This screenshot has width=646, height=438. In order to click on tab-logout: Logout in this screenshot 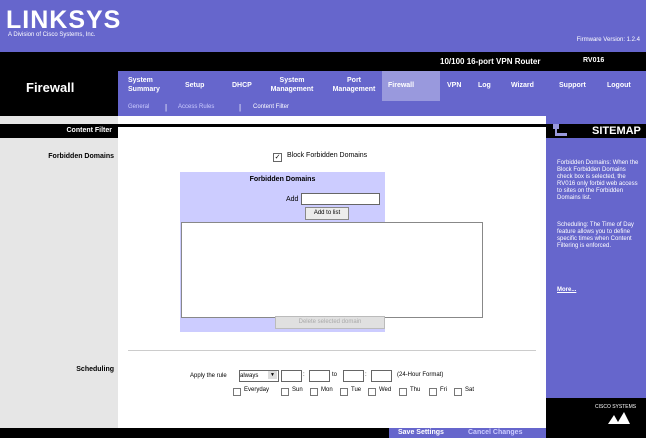, I will do `click(619, 85)`.